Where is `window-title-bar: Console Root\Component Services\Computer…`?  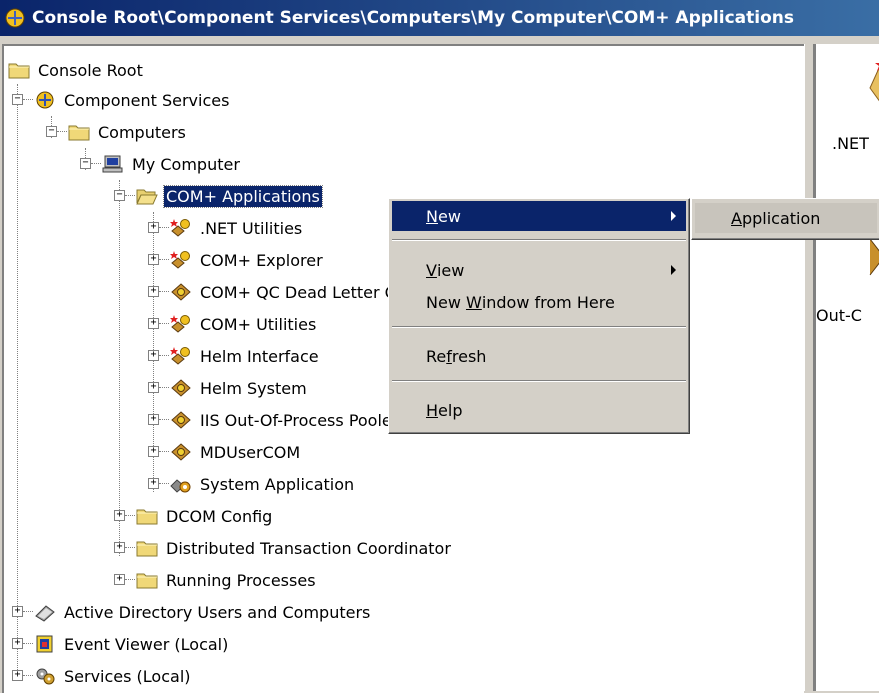
window-title-bar: Console Root\Component Services\Computer… is located at coordinates (439, 18).